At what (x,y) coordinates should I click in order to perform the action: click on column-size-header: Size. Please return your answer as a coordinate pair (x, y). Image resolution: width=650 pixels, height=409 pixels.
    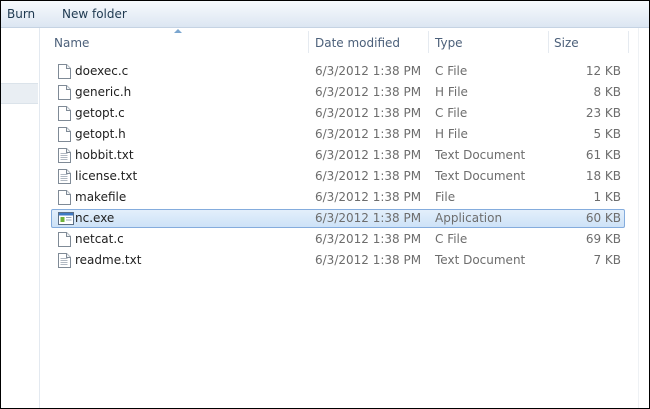
    Looking at the image, I should click on (589, 42).